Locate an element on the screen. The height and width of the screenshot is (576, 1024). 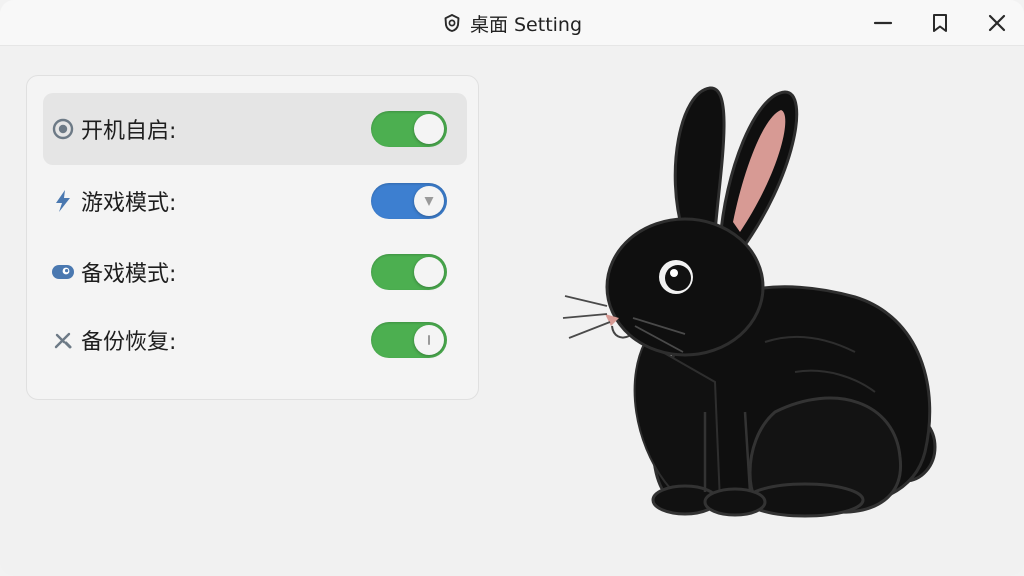
close-icon is located at coordinates (997, 23).